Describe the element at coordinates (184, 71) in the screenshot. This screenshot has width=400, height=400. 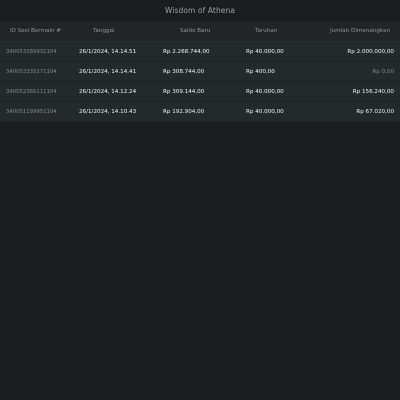
I see `session-balance: Rp 308.744,00` at that location.